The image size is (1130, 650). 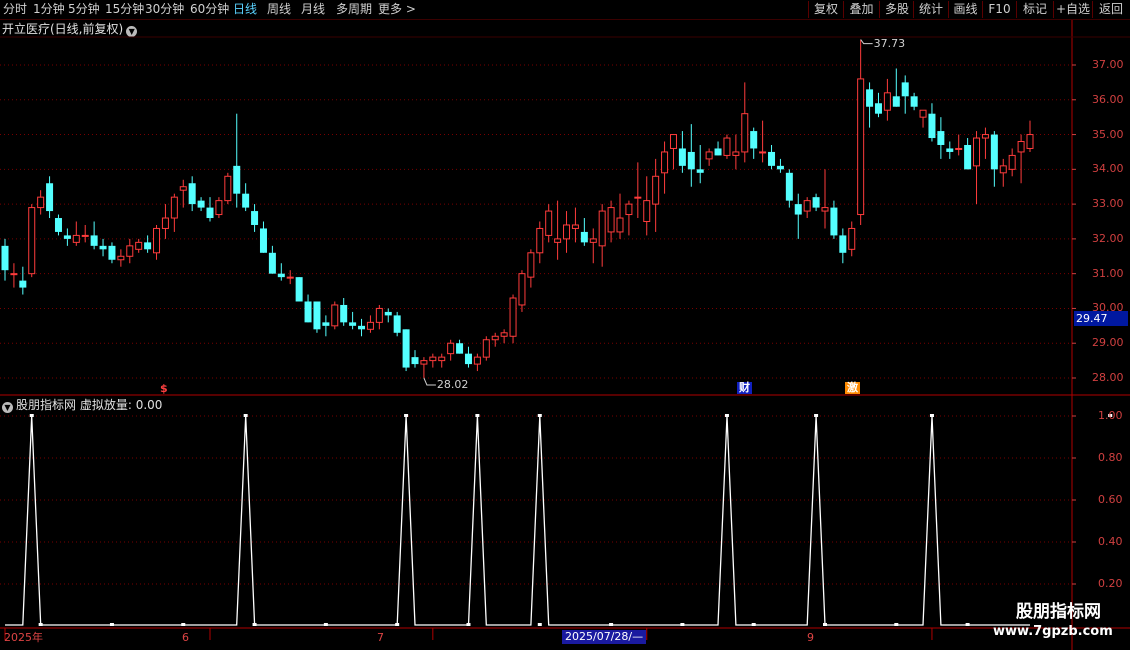 I want to click on indicator-axis-label: 0.80, so click(x=1110, y=457).